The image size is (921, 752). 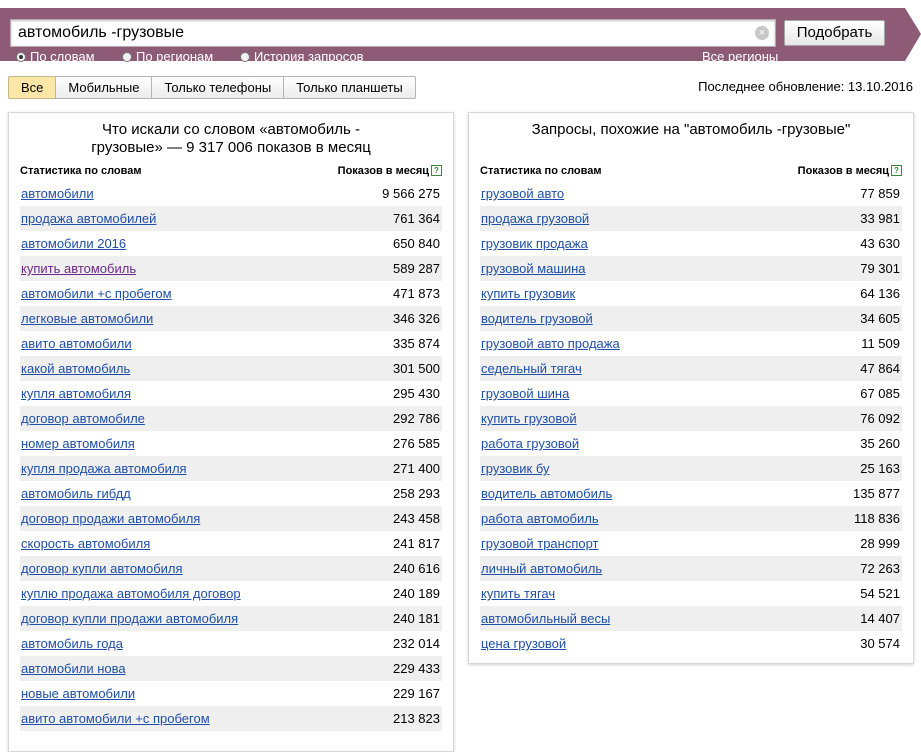 What do you see at coordinates (880, 368) in the screenshot?
I see `impressions-count: 47 864` at bounding box center [880, 368].